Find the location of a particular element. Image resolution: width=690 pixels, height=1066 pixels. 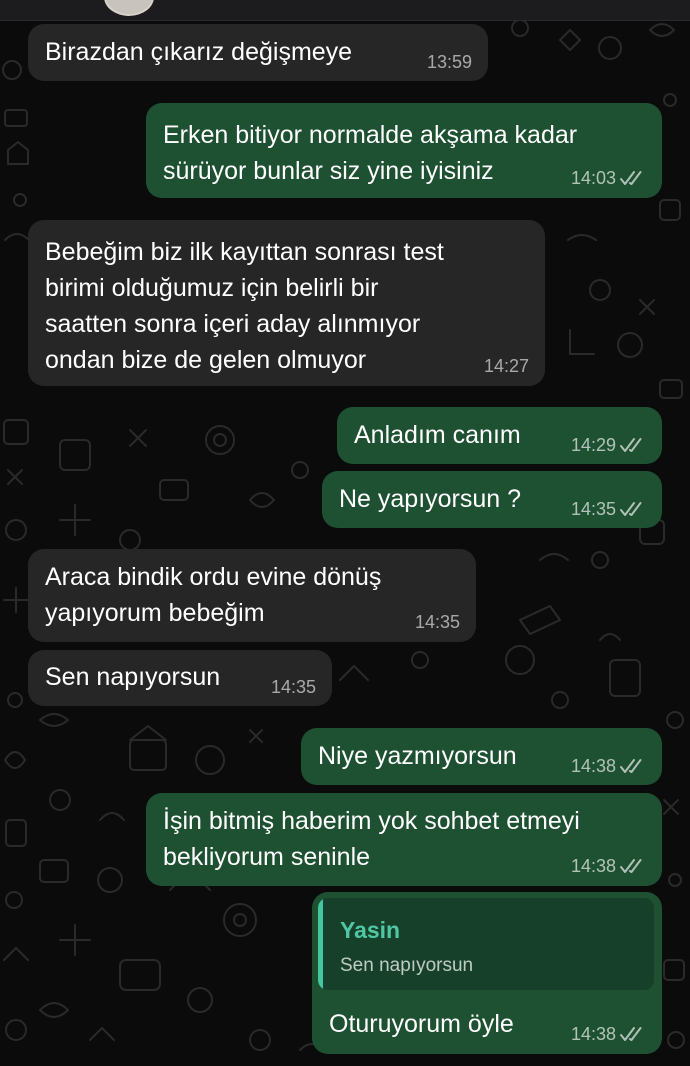

message-meta: 13:59 is located at coordinates (449, 62).